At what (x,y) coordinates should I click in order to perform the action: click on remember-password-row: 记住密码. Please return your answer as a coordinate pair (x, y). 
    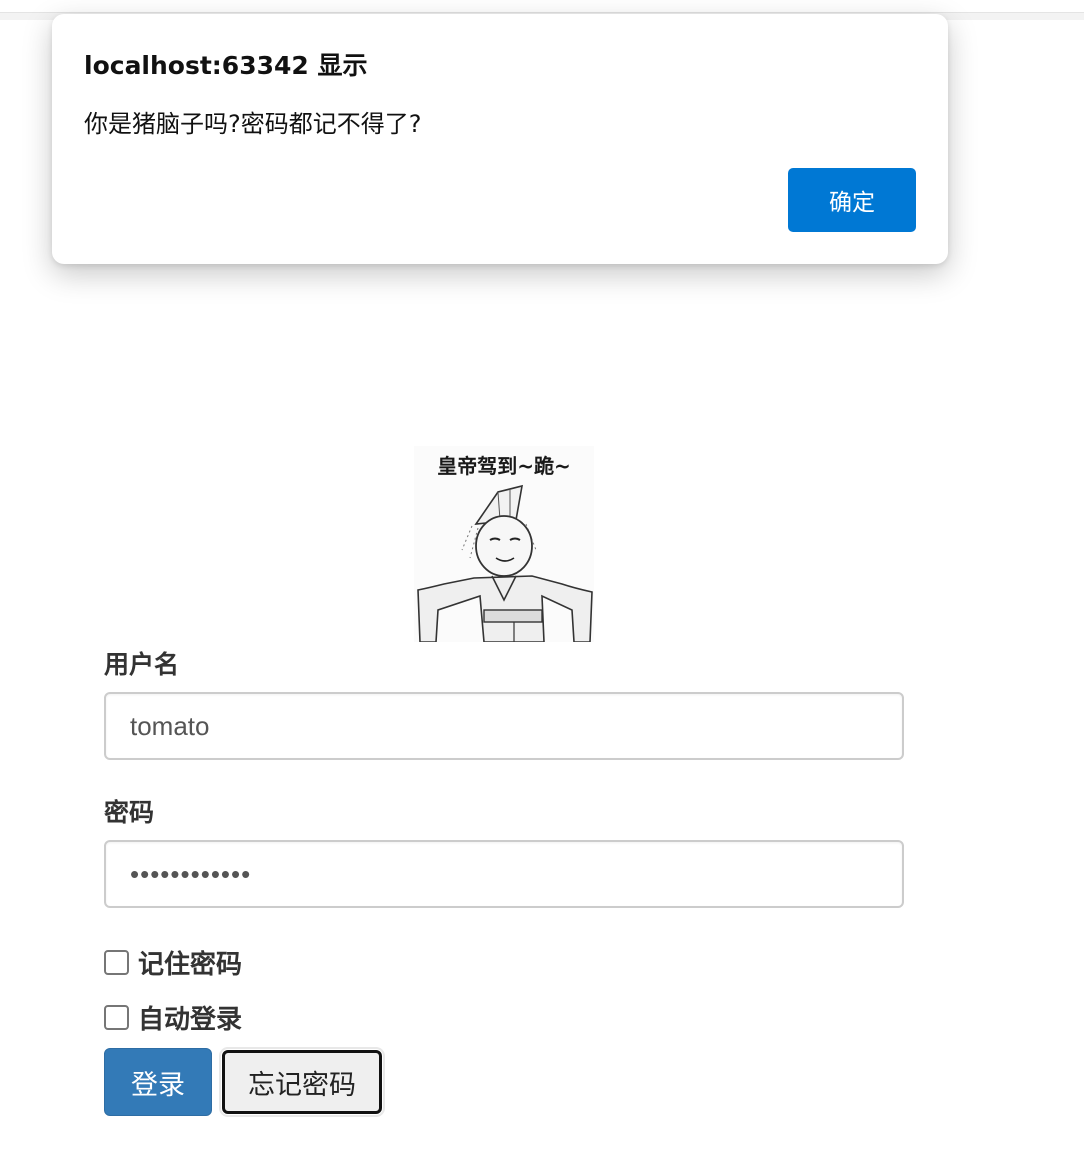
    Looking at the image, I should click on (173, 962).